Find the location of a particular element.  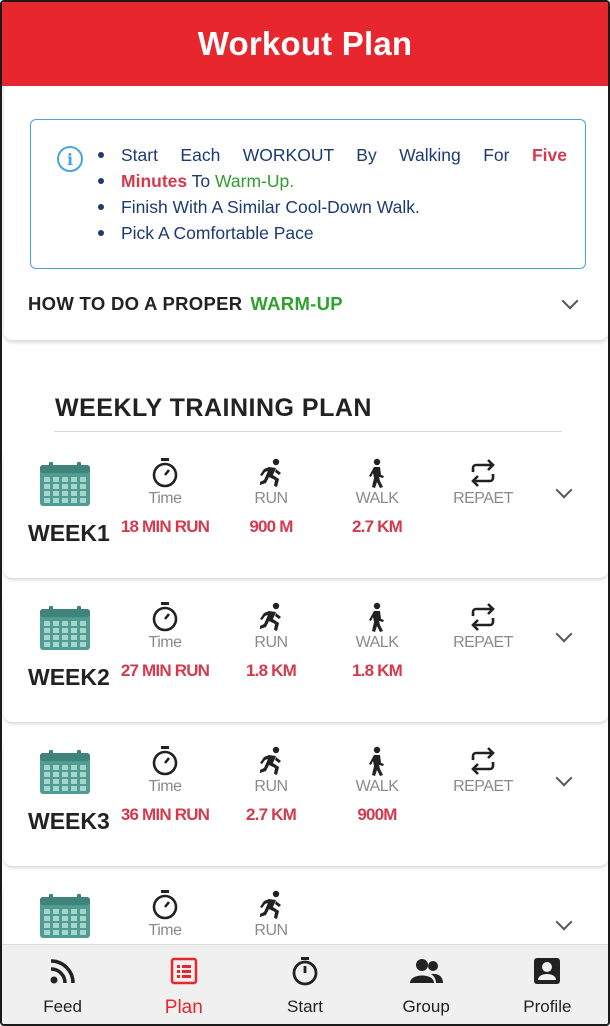

list-icon is located at coordinates (184, 971).